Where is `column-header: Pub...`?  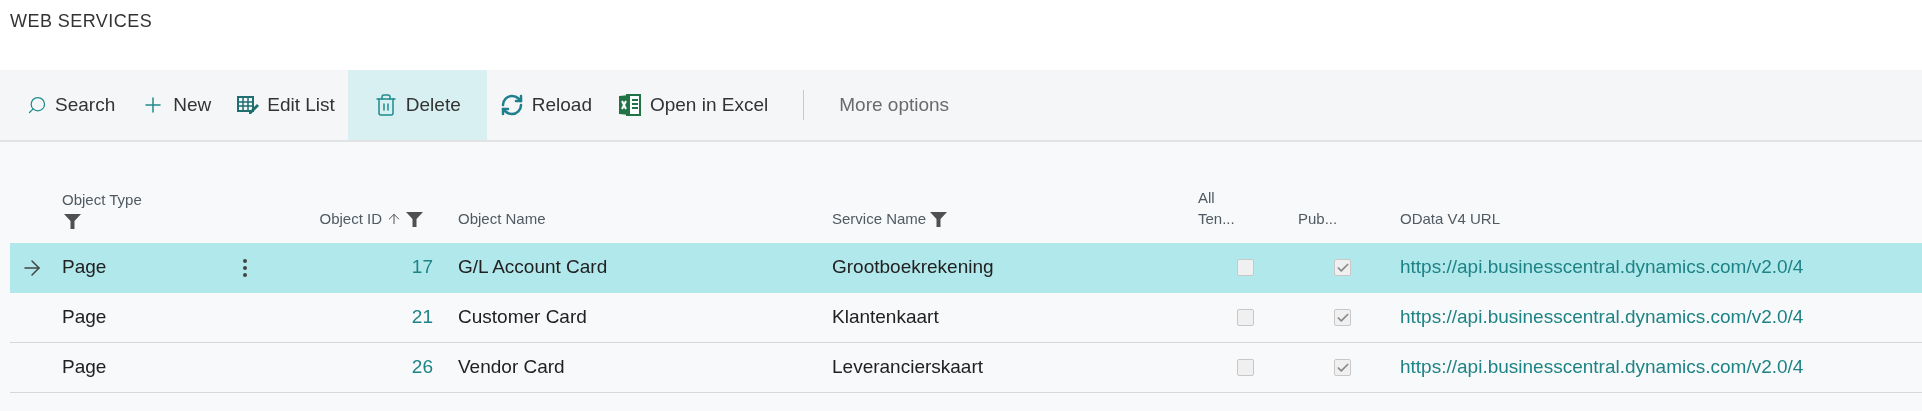
column-header: Pub... is located at coordinates (1318, 219).